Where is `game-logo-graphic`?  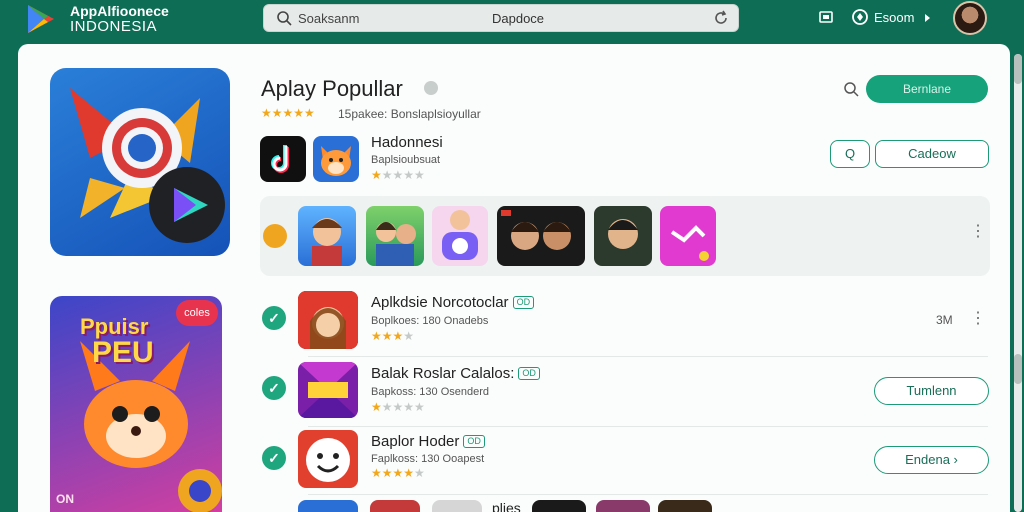 game-logo-graphic is located at coordinates (328, 390).